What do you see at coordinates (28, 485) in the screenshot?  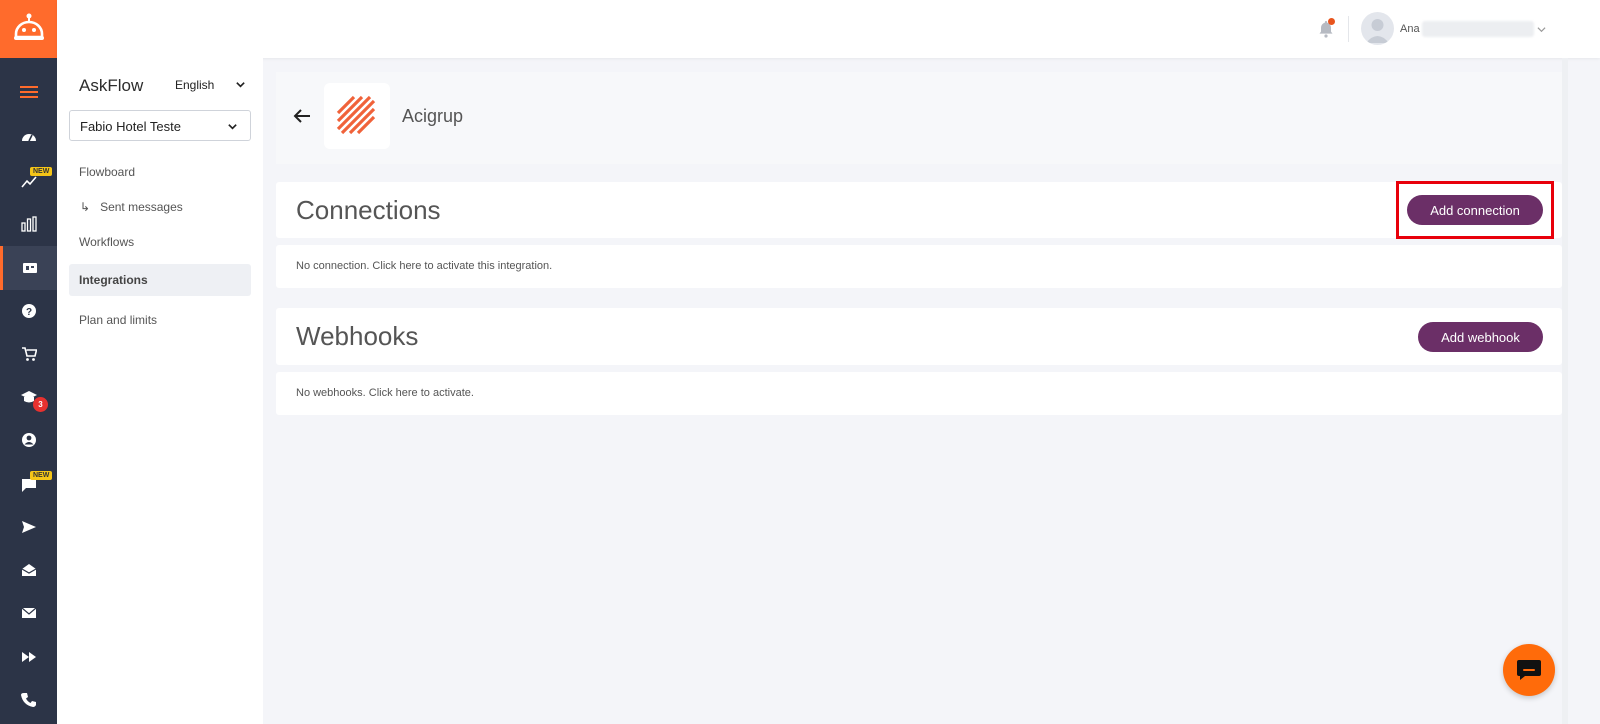 I see `rail-chat: NEW` at bounding box center [28, 485].